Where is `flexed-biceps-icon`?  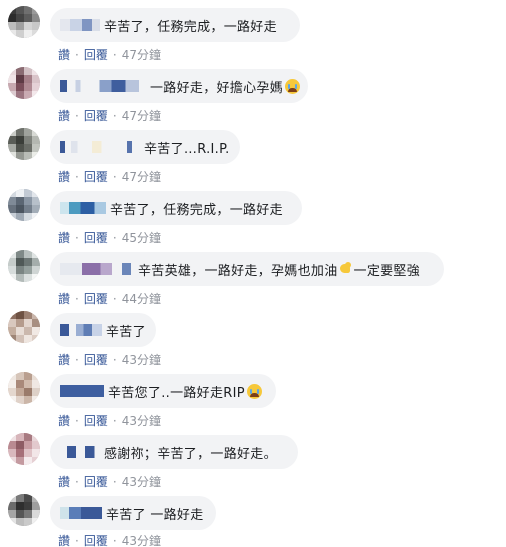 flexed-biceps-icon is located at coordinates (346, 269).